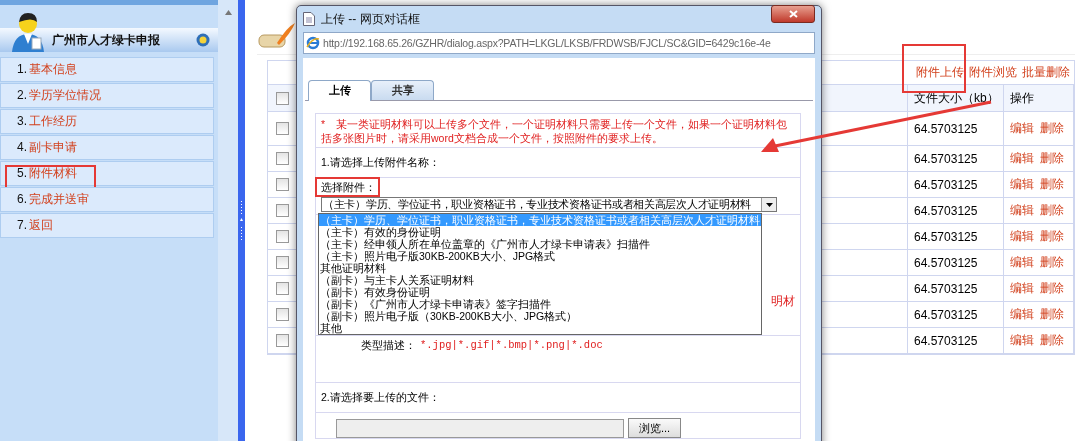 The height and width of the screenshot is (441, 1080). I want to click on close-icon, so click(793, 14).